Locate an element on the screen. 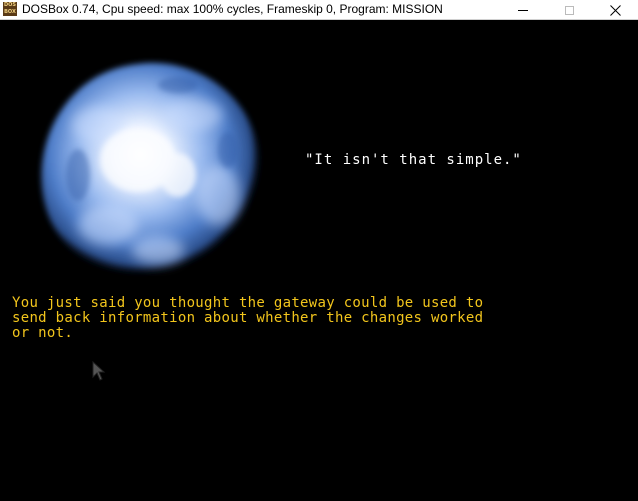  narration-line: or not. is located at coordinates (43, 333).